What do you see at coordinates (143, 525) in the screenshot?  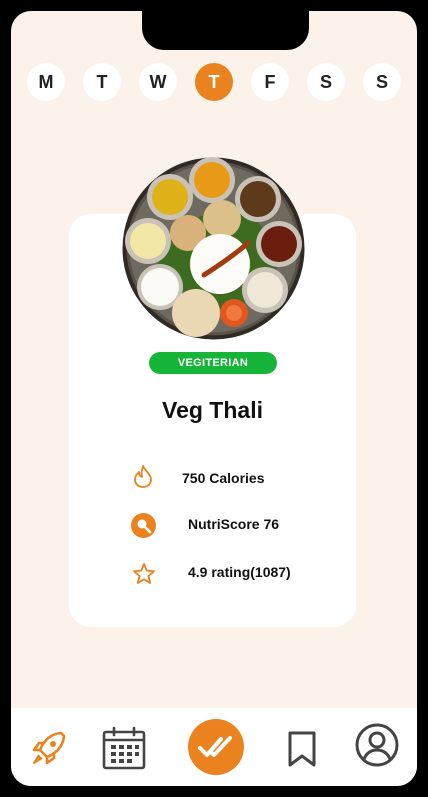 I see `nutrition-icon` at bounding box center [143, 525].